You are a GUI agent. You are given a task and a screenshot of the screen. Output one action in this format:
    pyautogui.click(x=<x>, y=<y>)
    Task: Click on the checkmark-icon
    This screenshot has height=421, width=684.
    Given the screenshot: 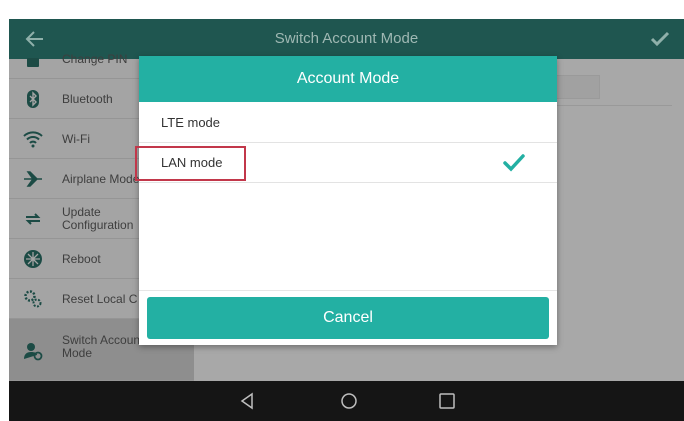 What is the action you would take?
    pyautogui.click(x=514, y=163)
    